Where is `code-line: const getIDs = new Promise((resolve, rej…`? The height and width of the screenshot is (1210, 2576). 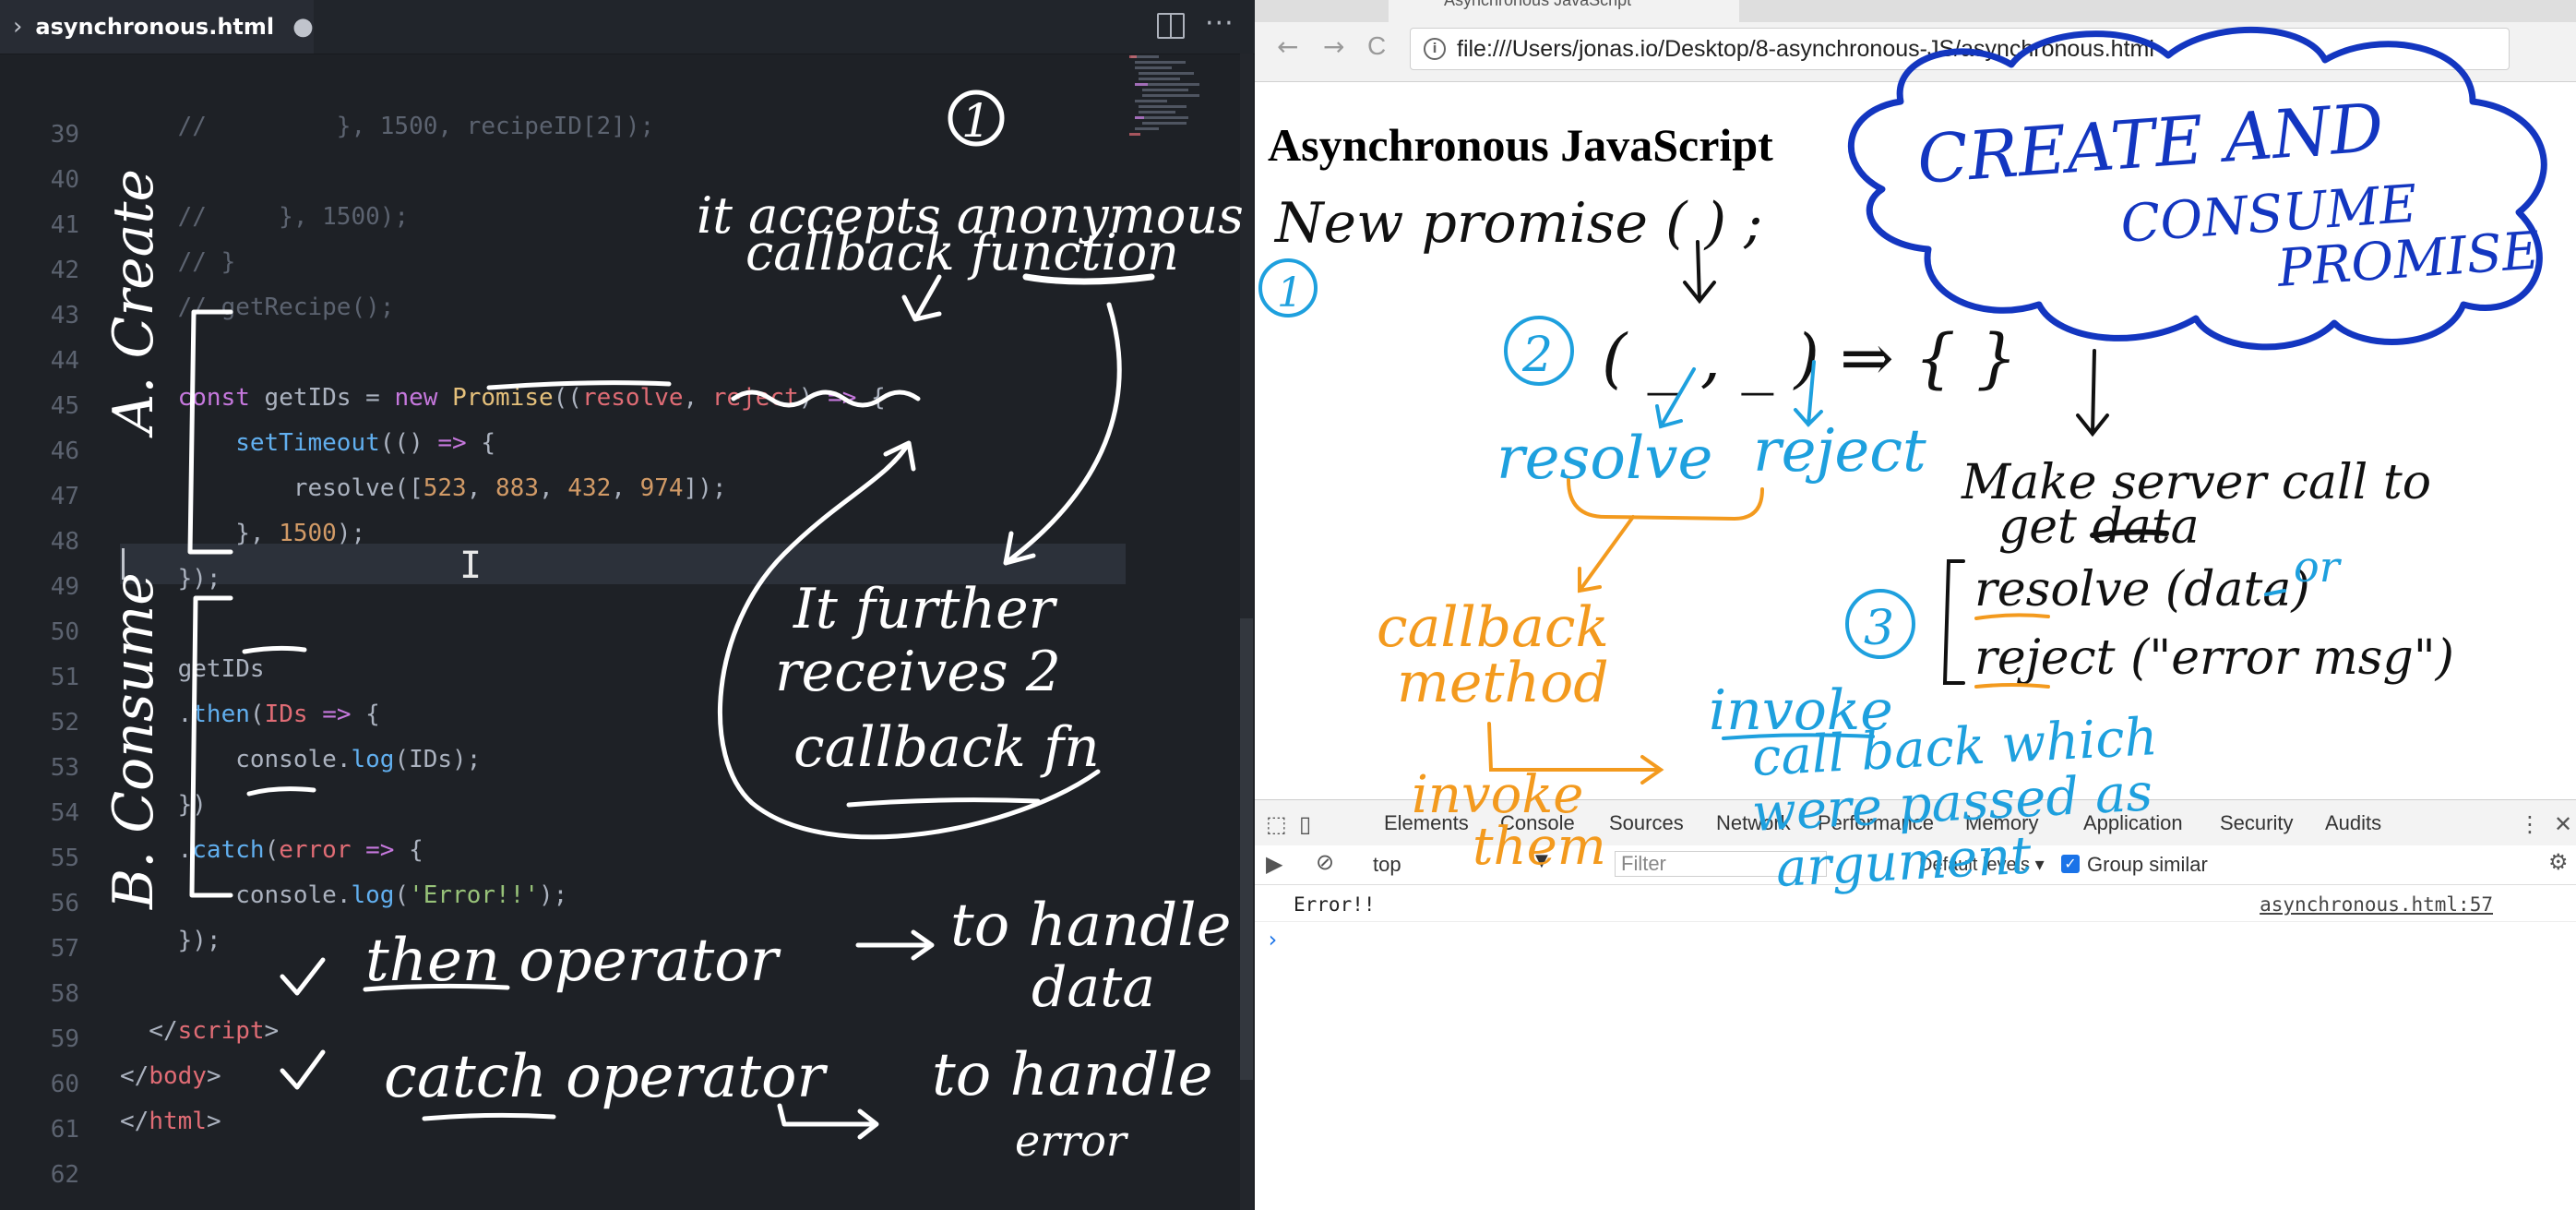
code-line: const getIDs = new Promise((resolve, rej… is located at coordinates (503, 397).